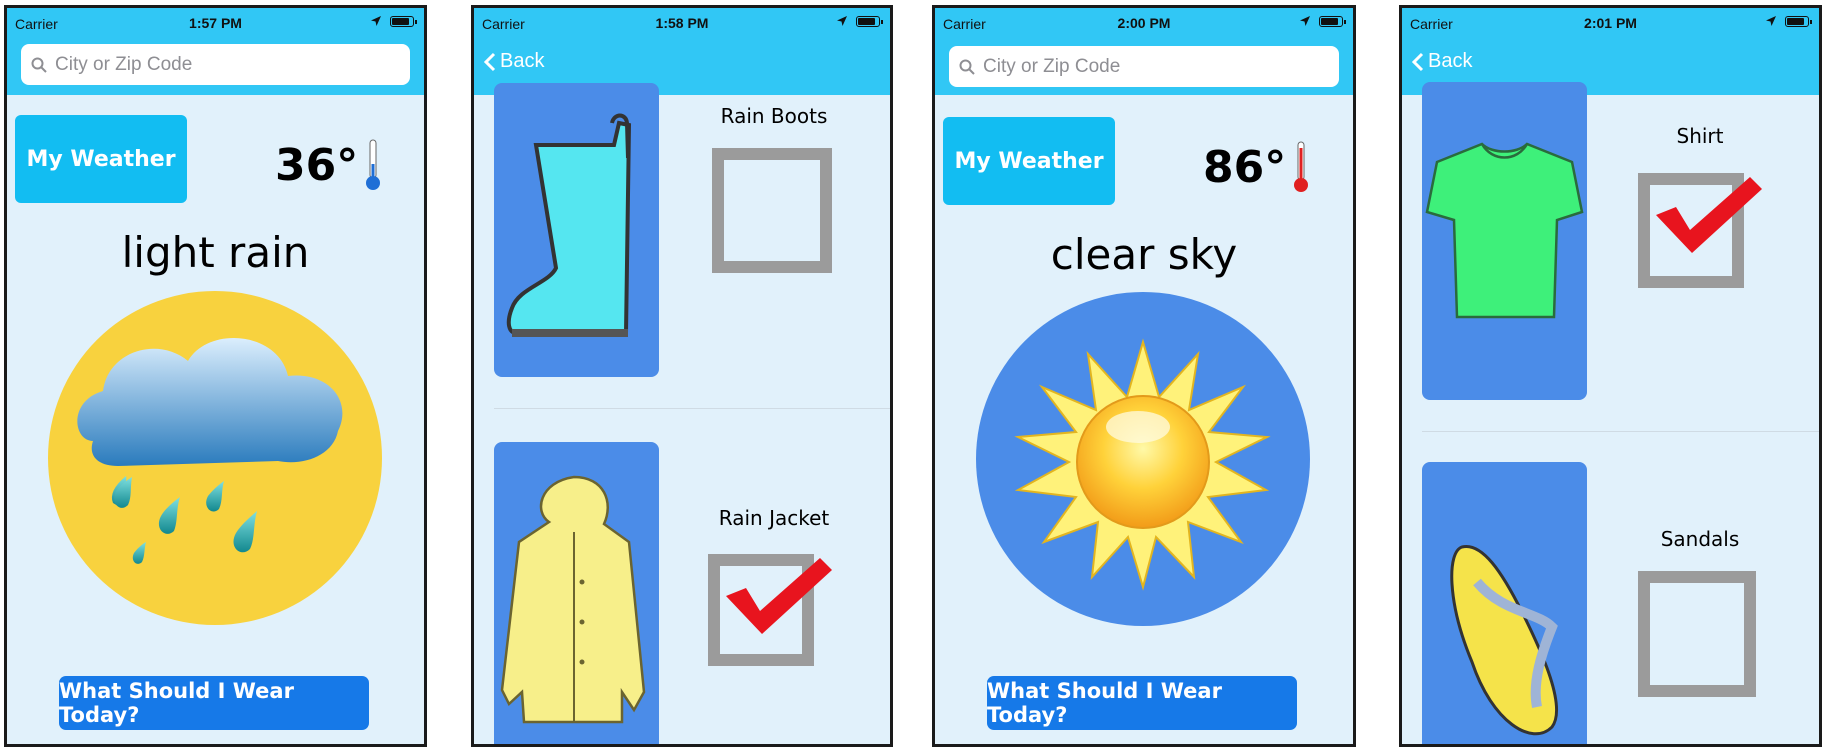 The height and width of the screenshot is (754, 1826). Describe the element at coordinates (774, 518) in the screenshot. I see `item-label-rain-jacket: Rain Jacket` at that location.